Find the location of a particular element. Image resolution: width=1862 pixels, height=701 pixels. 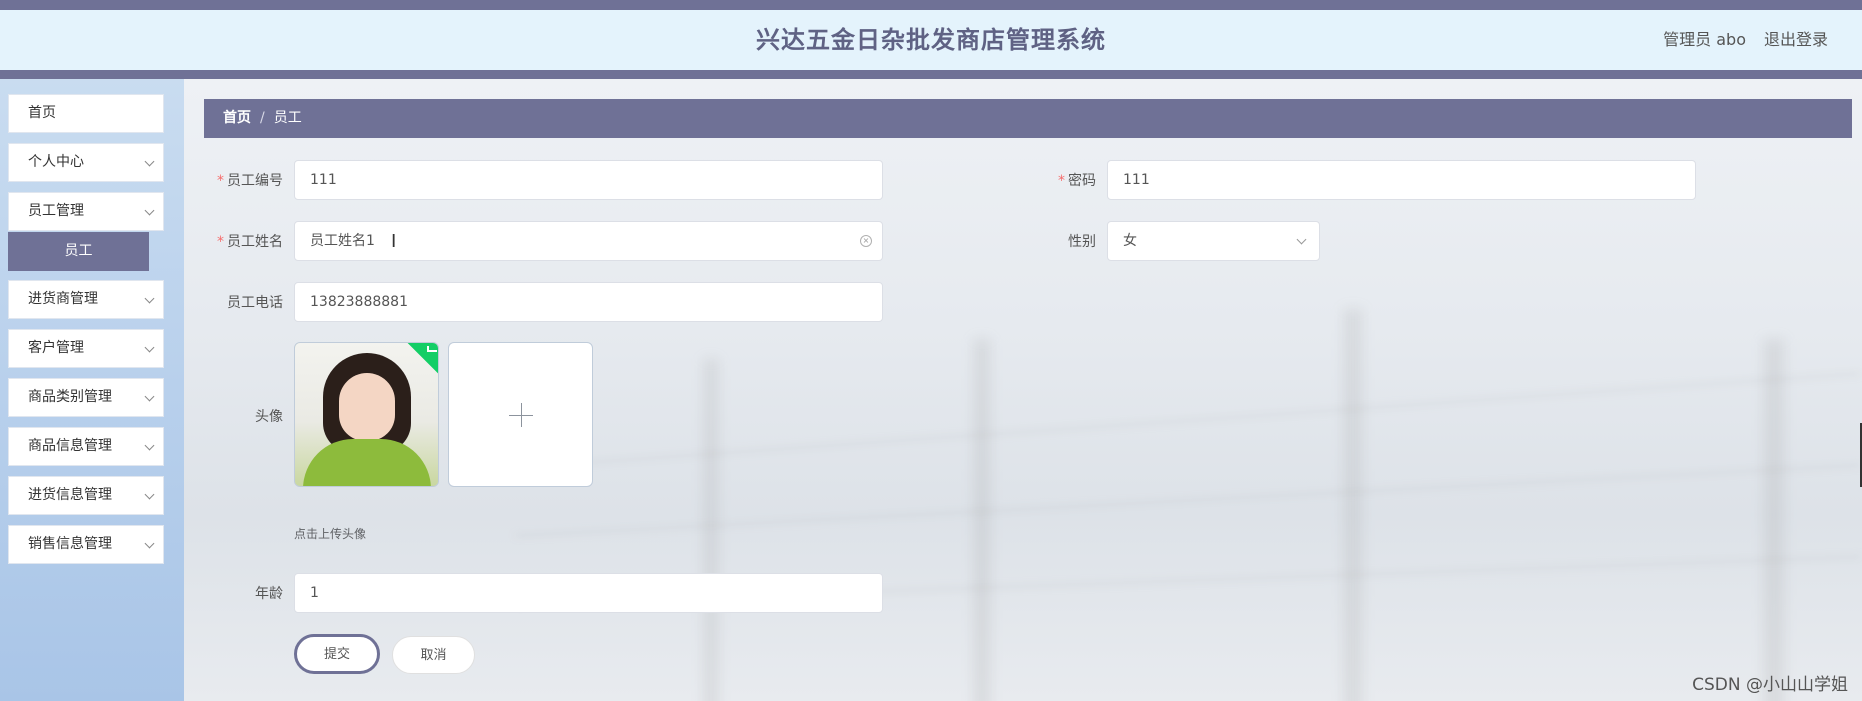

plus-icon is located at coordinates (521, 415).